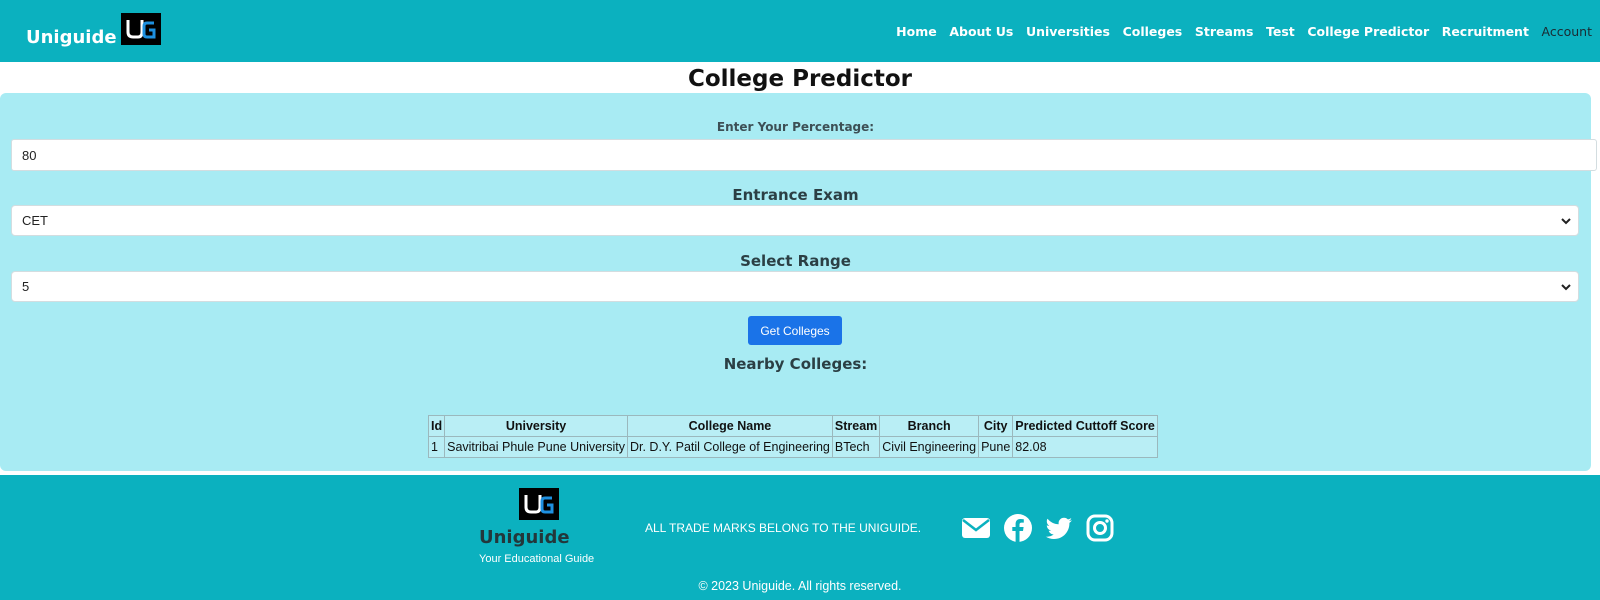 This screenshot has width=1600, height=600. I want to click on trademark-notice: ALL TRADE MARKS BELONG TO THE UNIGUIDE., so click(783, 528).